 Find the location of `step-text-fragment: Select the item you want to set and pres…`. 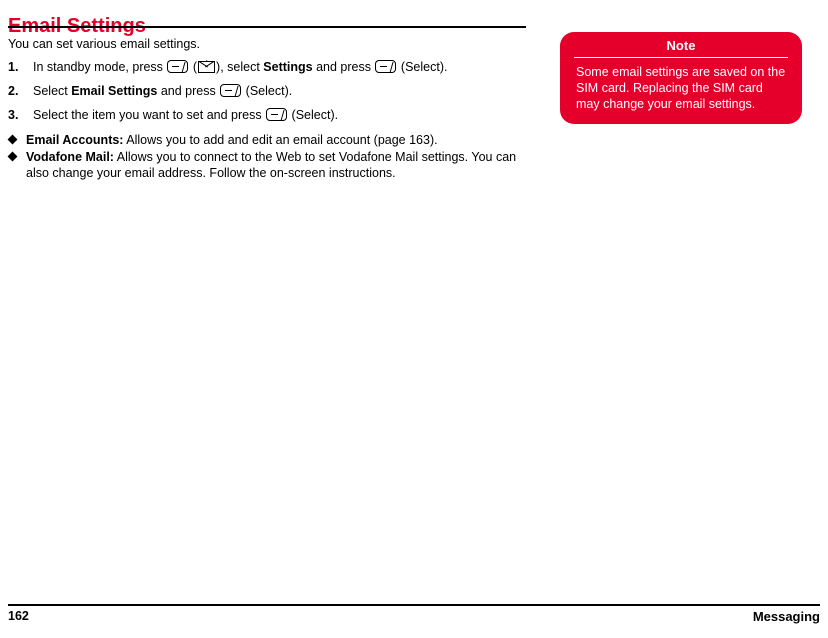

step-text-fragment: Select the item you want to set and pres… is located at coordinates (149, 115).